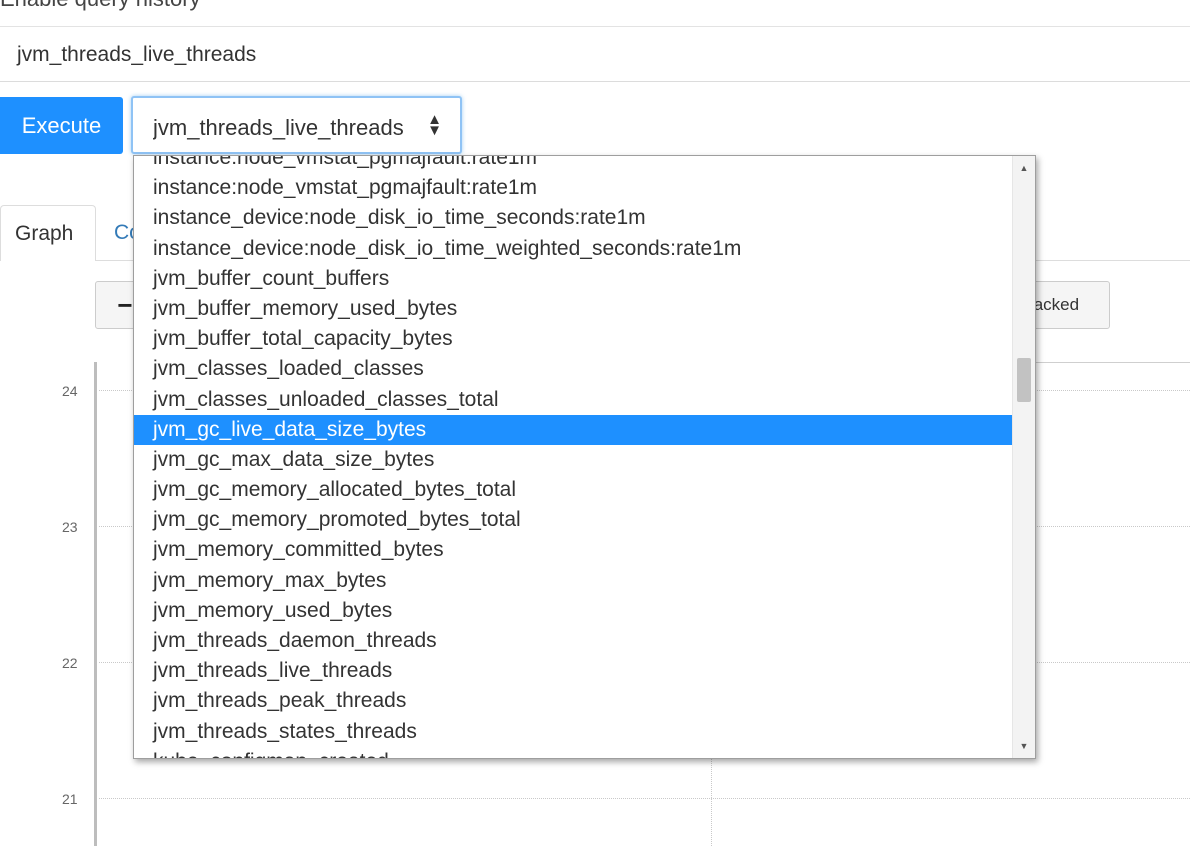  Describe the element at coordinates (573, 339) in the screenshot. I see `dropdown-option: jvm_buffer_total_capacity_bytes` at that location.